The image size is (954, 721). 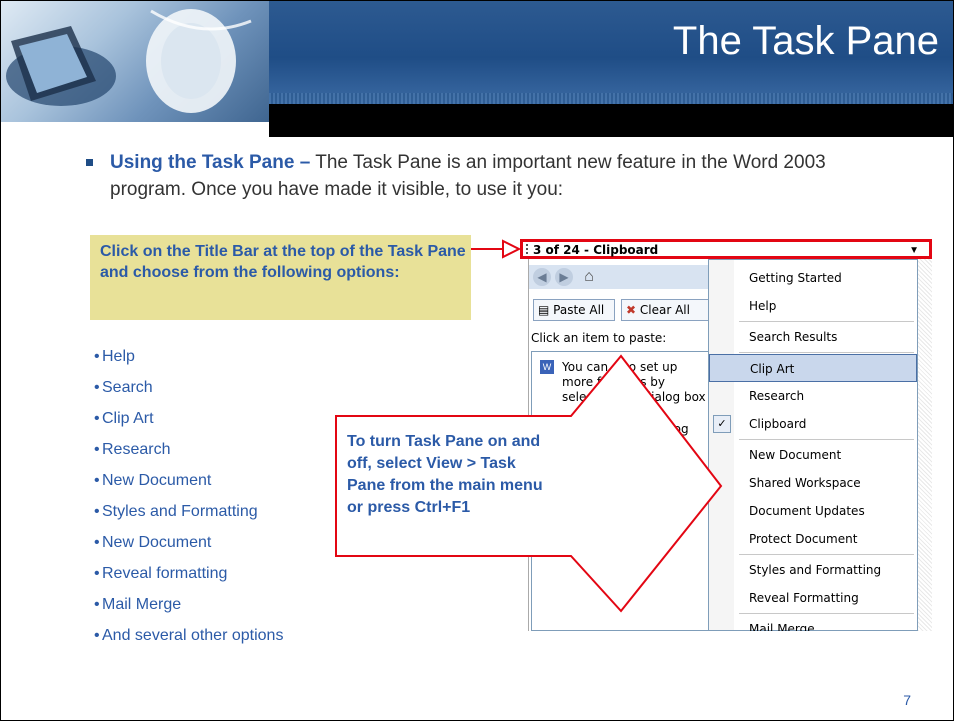 What do you see at coordinates (142, 604) in the screenshot?
I see `option-label: Mail Merge` at bounding box center [142, 604].